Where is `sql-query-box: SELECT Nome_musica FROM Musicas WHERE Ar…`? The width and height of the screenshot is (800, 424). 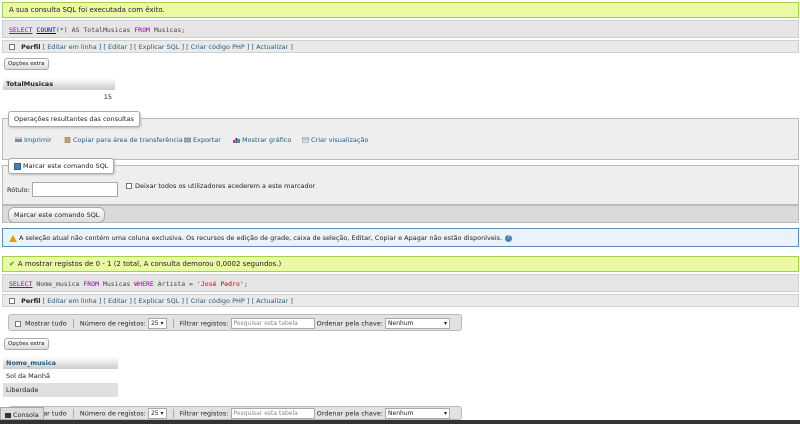
sql-query-box: SELECT Nome_musica FROM Musicas WHERE Ar… is located at coordinates (400, 283).